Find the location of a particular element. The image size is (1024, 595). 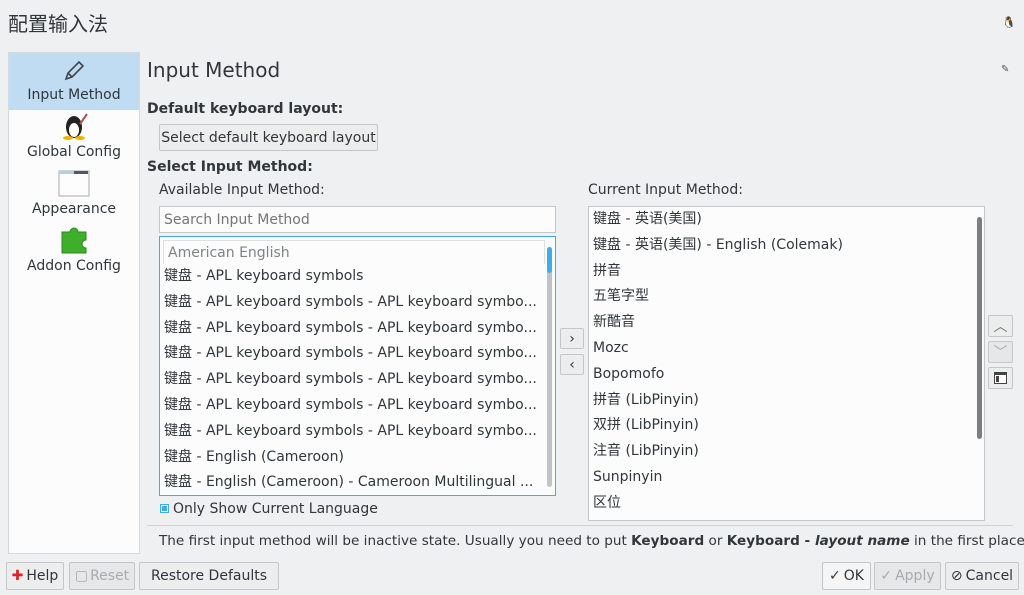

only-current-language-label: Only Show Current Language is located at coordinates (275, 509).